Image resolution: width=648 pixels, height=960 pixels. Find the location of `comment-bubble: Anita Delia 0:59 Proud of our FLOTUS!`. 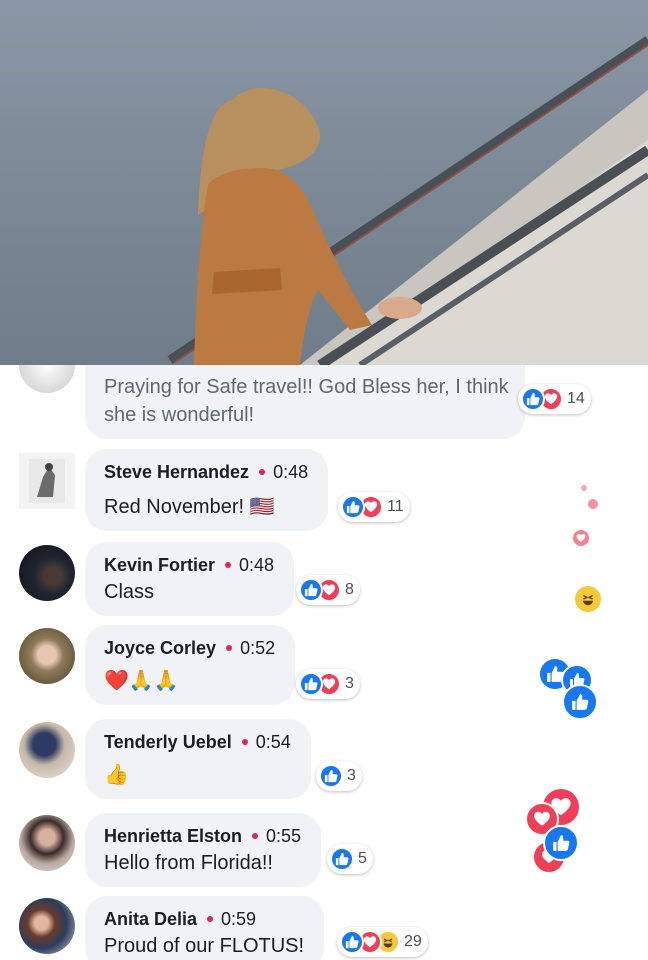

comment-bubble: Anita Delia 0:59 Proud of our FLOTUS! is located at coordinates (205, 928).